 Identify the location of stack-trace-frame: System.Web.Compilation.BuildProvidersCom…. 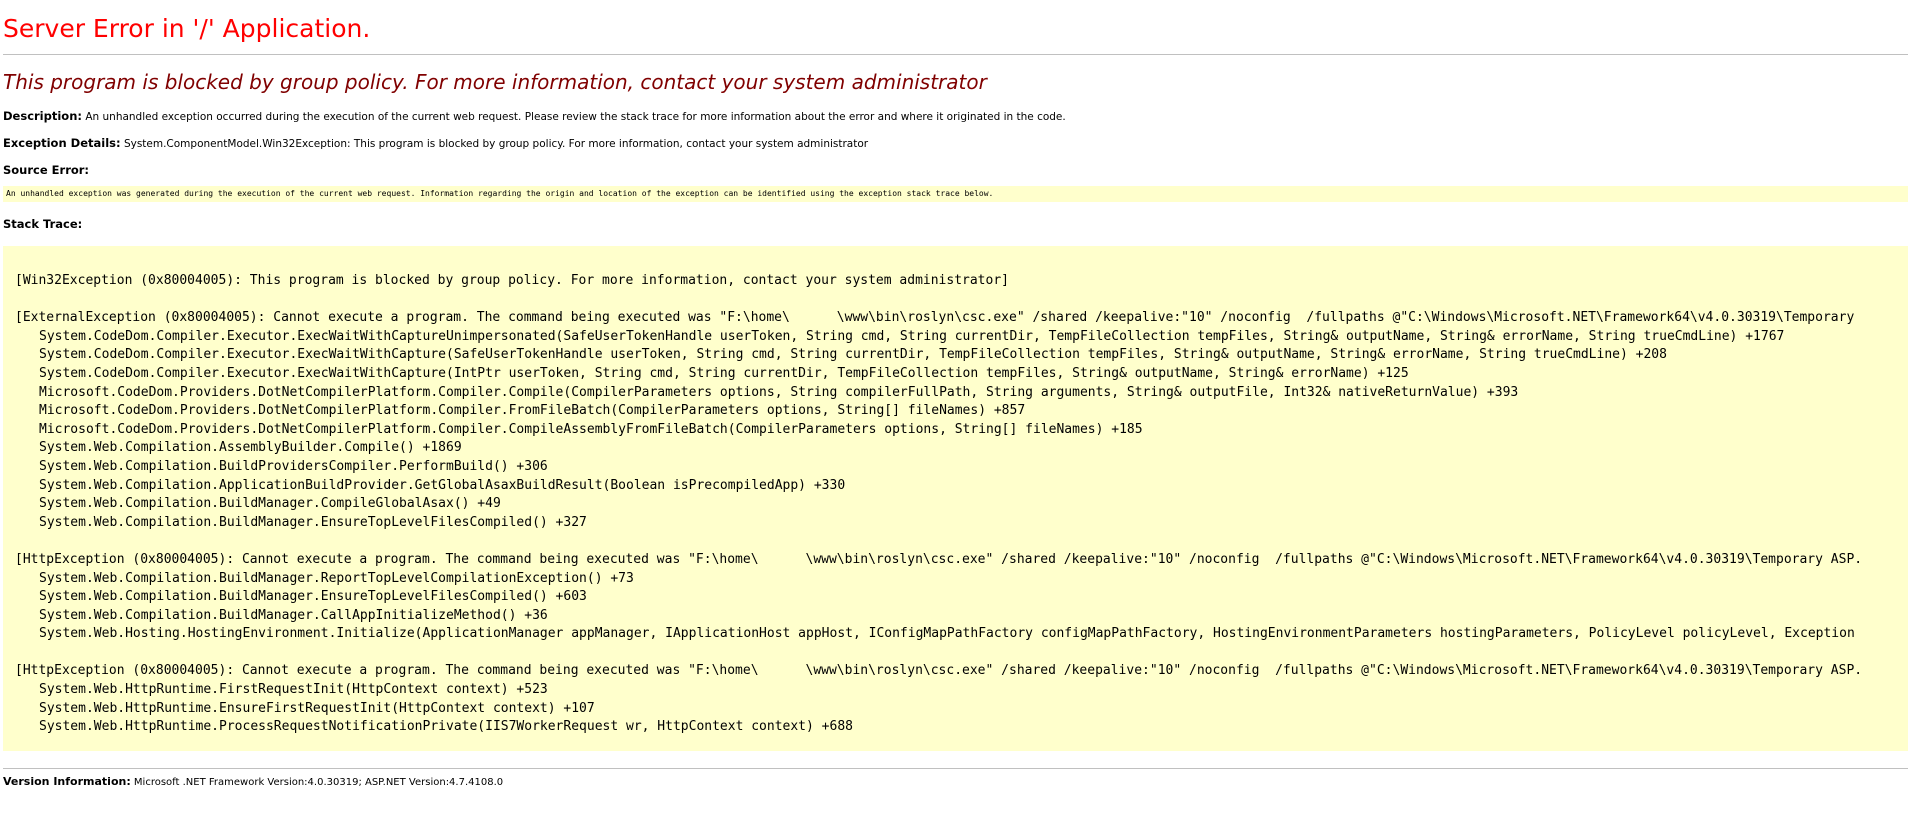
(293, 466).